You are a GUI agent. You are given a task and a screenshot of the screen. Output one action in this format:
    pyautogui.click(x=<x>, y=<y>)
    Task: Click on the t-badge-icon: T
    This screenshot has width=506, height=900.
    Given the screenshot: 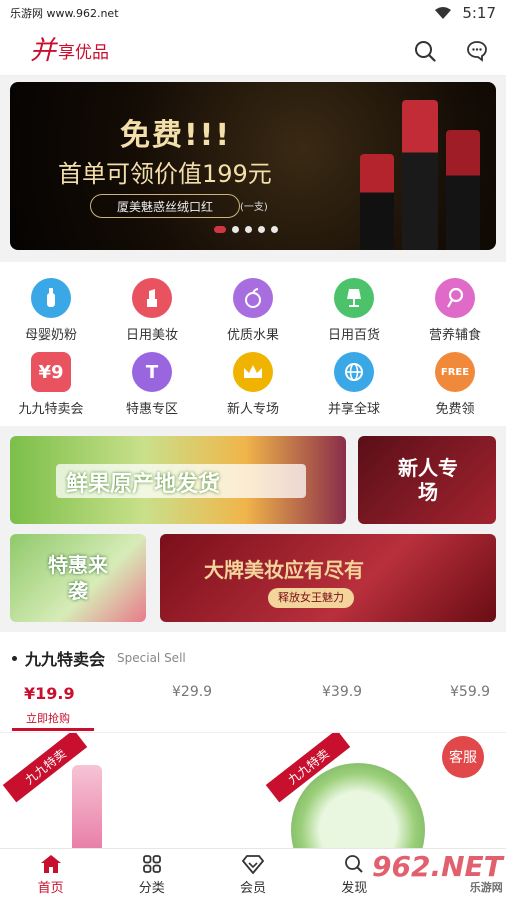 What is the action you would take?
    pyautogui.click(x=152, y=372)
    